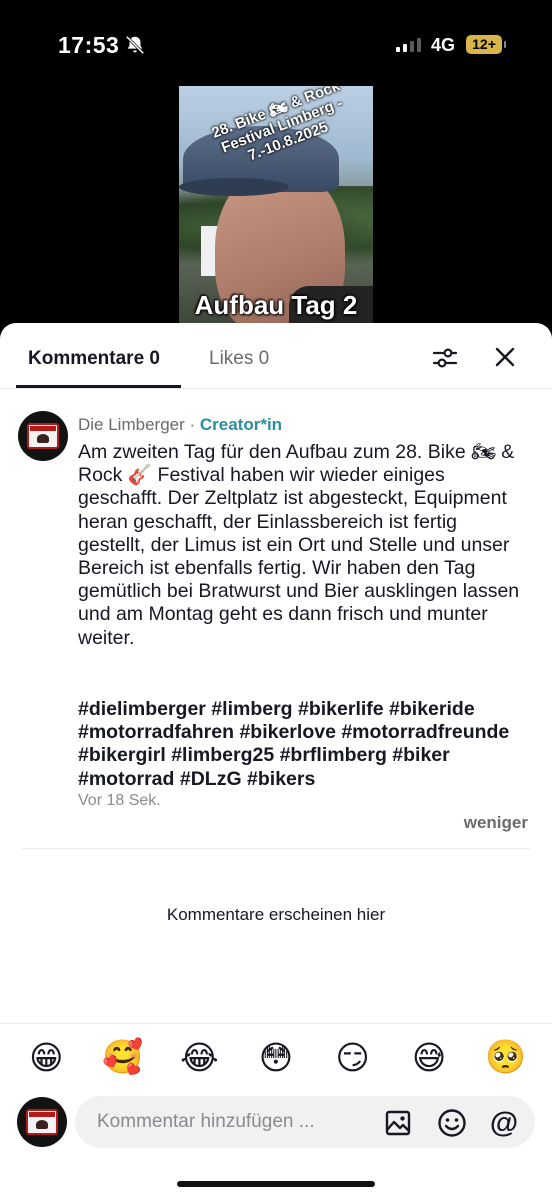  What do you see at coordinates (46, 1057) in the screenshot?
I see `emoji-grin: 😁` at bounding box center [46, 1057].